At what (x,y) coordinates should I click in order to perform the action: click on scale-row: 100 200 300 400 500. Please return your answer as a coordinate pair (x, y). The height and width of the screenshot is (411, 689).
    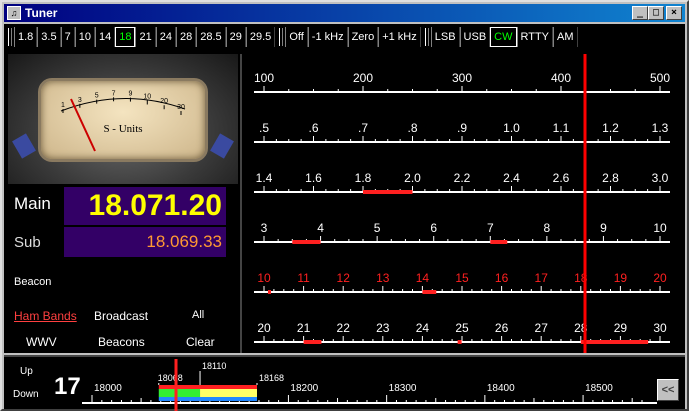
    Looking at the image, I should click on (462, 82).